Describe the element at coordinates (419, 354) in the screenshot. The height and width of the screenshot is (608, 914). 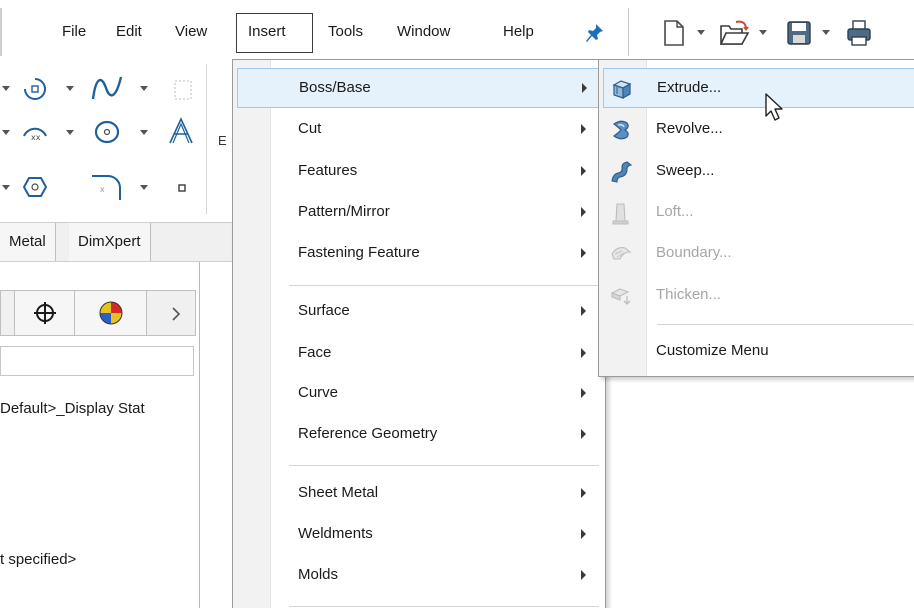
I see `menu-item-face: Face` at that location.